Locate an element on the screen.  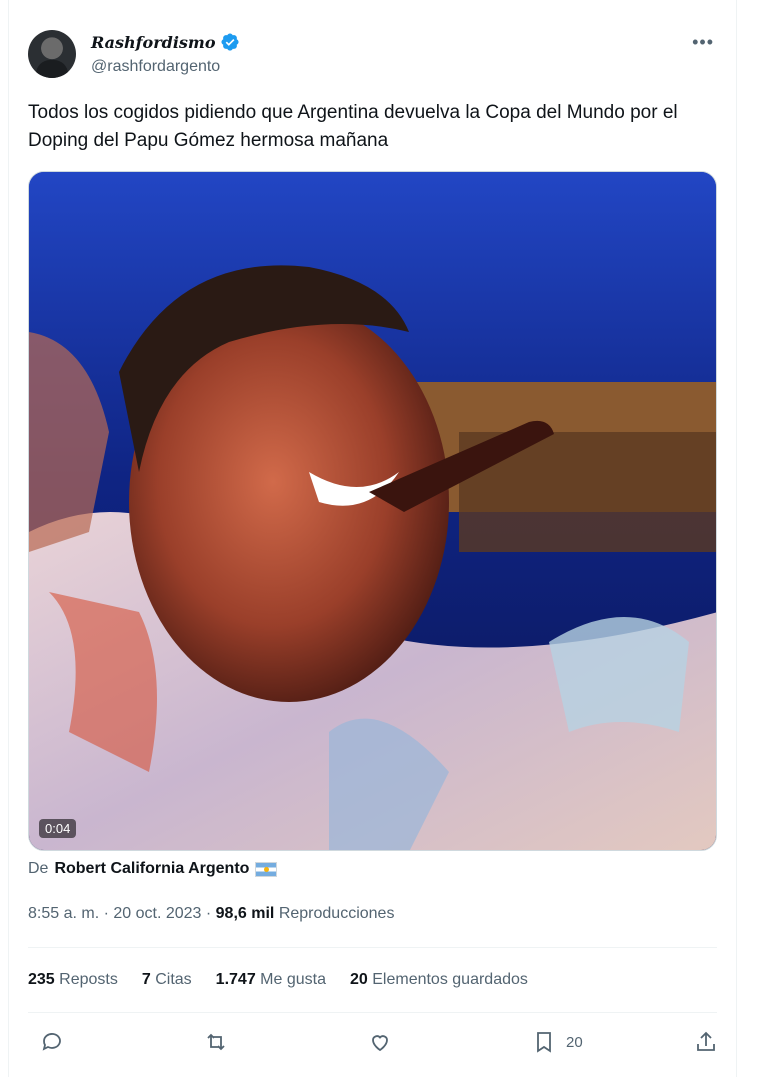
video-duration: 0:04 is located at coordinates (58, 828).